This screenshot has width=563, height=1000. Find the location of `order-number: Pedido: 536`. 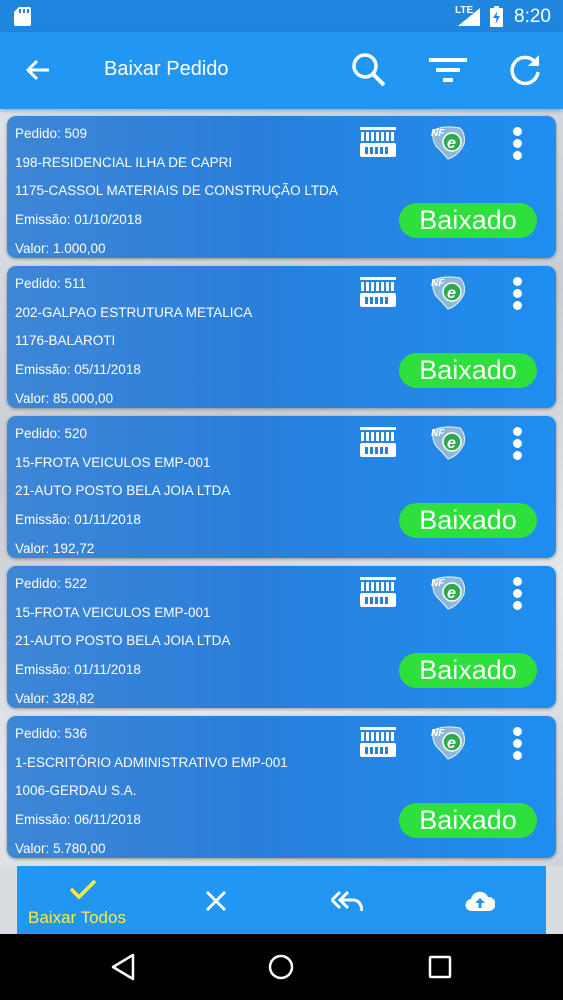

order-number: Pedido: 536 is located at coordinates (51, 733).